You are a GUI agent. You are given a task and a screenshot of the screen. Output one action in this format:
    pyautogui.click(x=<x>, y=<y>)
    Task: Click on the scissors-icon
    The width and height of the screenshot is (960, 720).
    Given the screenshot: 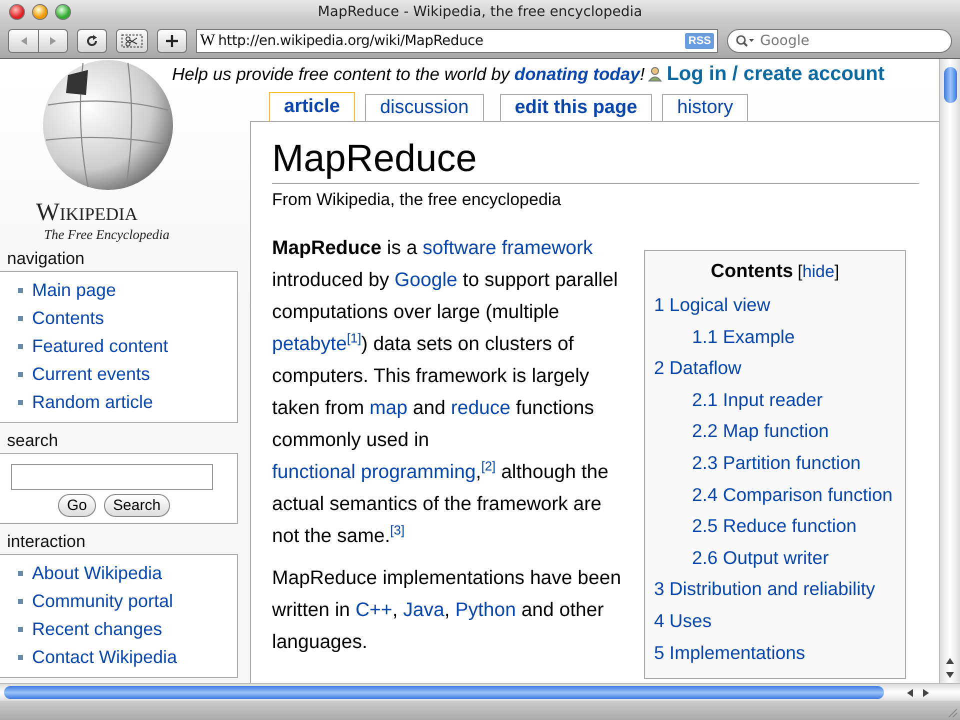 What is the action you would take?
    pyautogui.click(x=132, y=41)
    